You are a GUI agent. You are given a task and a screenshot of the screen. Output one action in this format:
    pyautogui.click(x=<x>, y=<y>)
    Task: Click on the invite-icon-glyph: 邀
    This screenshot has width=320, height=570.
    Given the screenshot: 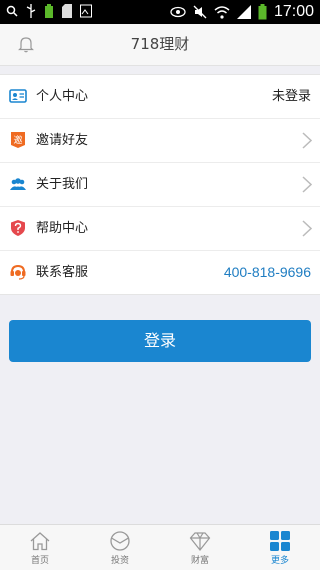 What is the action you would take?
    pyautogui.click(x=17, y=140)
    